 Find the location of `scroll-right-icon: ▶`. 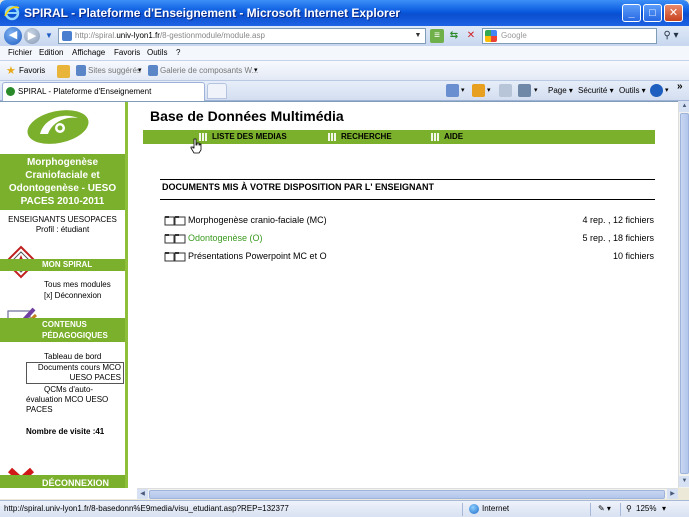

scroll-right-icon: ▶ is located at coordinates (672, 494).